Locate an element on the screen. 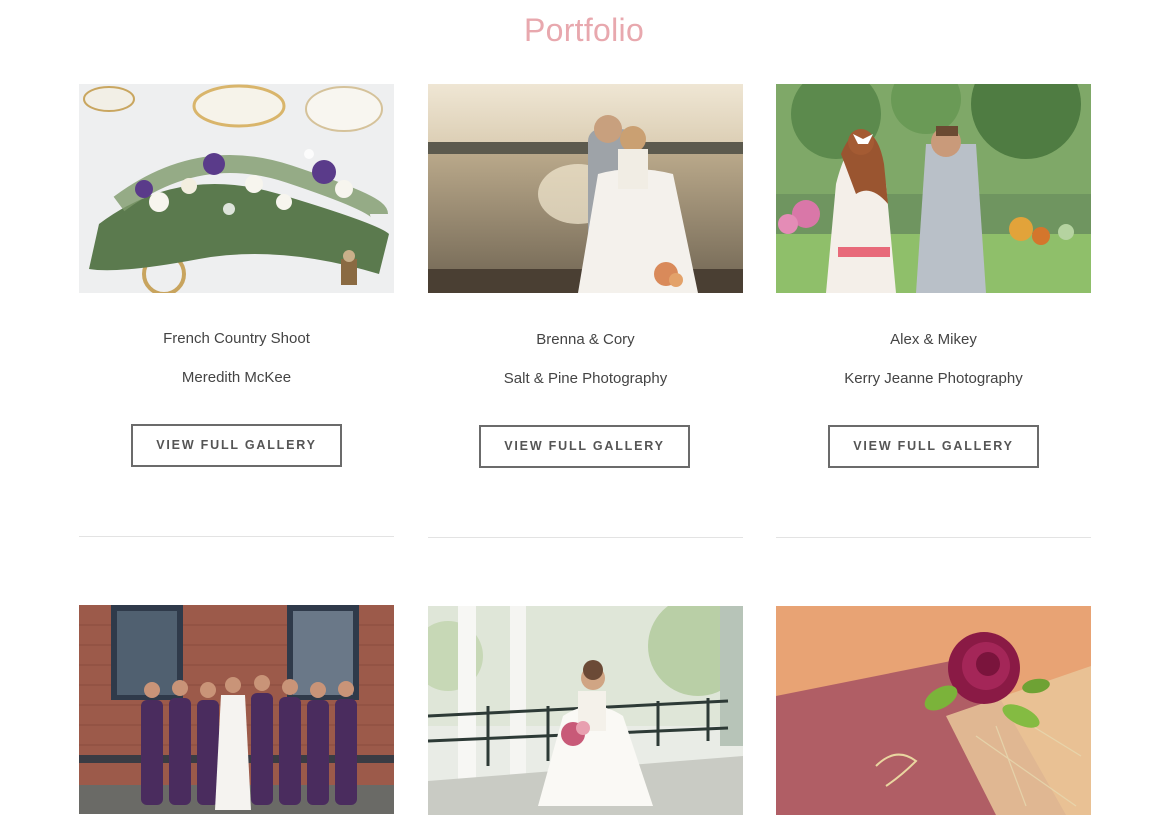  gallery-photo-floral-centerpiece is located at coordinates (236, 188).